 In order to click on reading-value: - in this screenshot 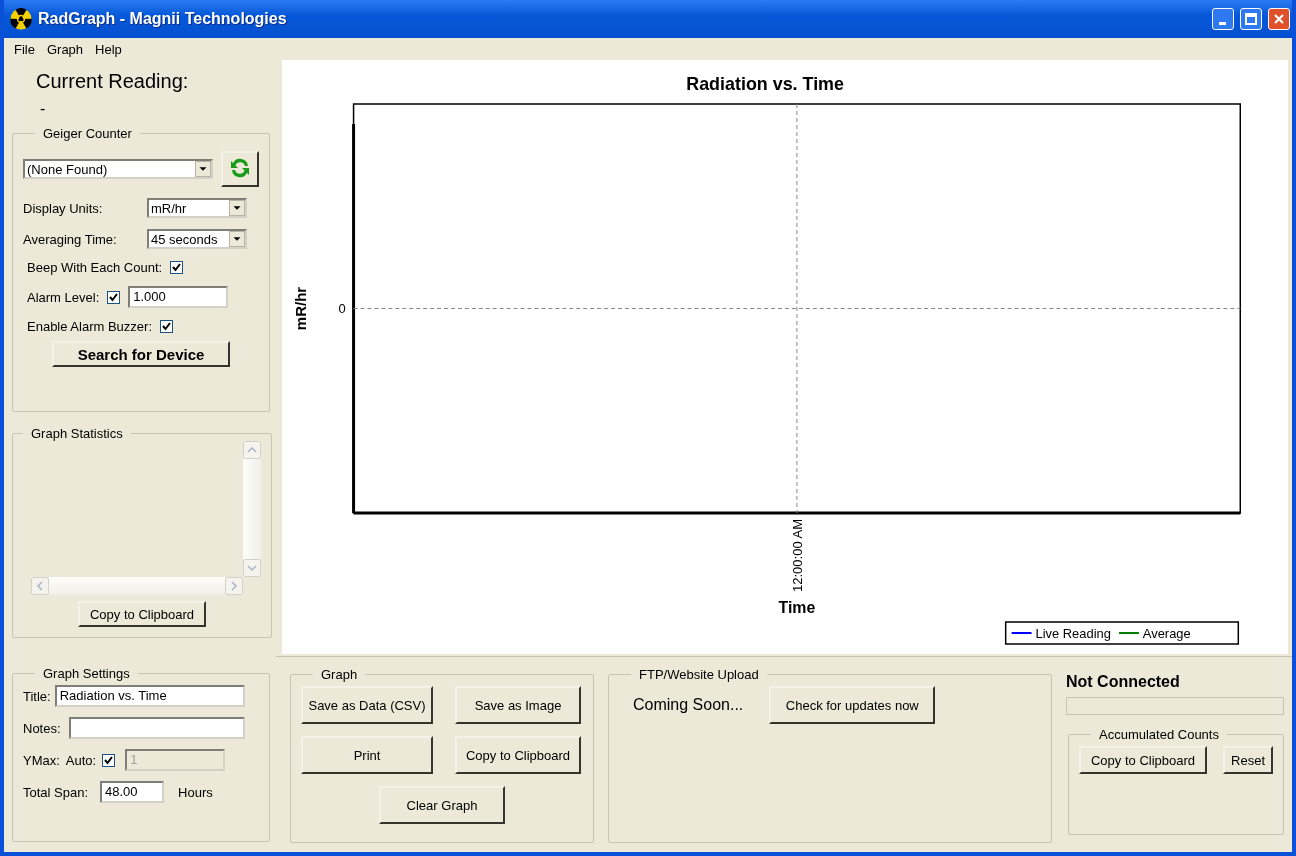, I will do `click(43, 109)`.